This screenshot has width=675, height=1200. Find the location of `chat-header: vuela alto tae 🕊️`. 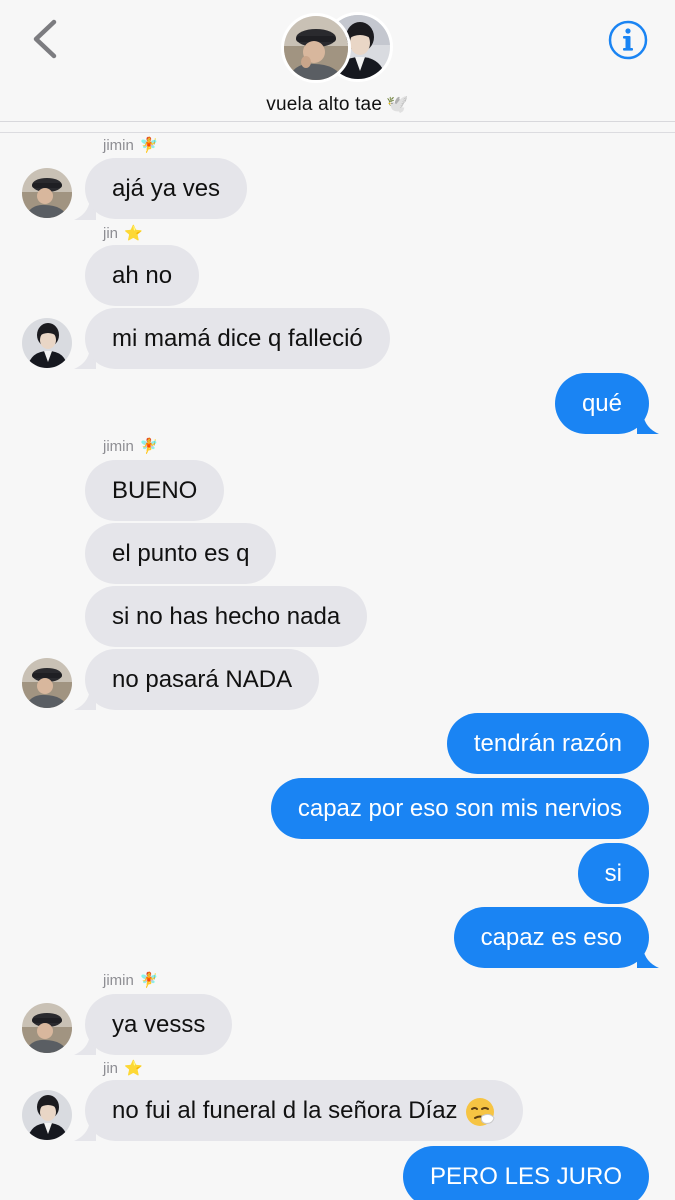

chat-header: vuela alto tae 🕊️ is located at coordinates (337, 60).